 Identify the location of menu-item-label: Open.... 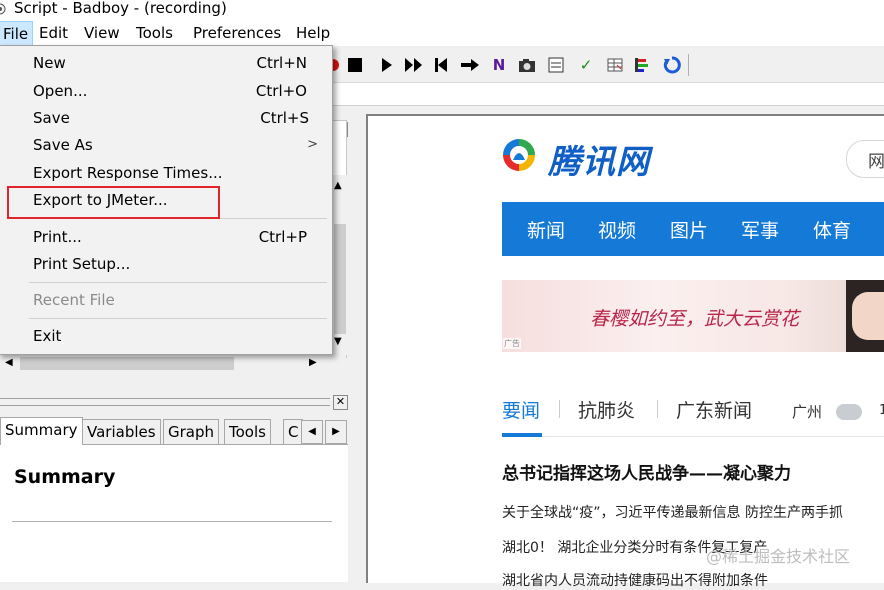
(60, 91).